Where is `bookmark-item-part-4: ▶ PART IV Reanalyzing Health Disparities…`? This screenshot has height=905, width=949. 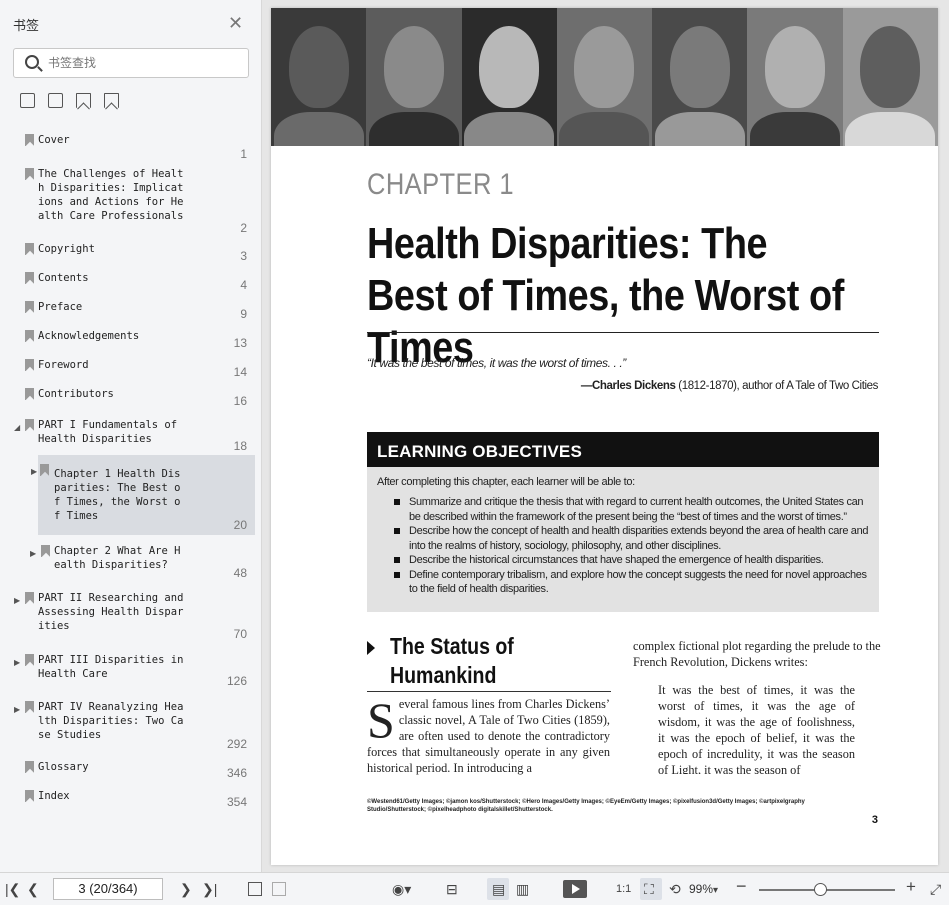
bookmark-item-part-4: ▶ PART IV Reanalyzing Health Disparities… is located at coordinates (131, 727).